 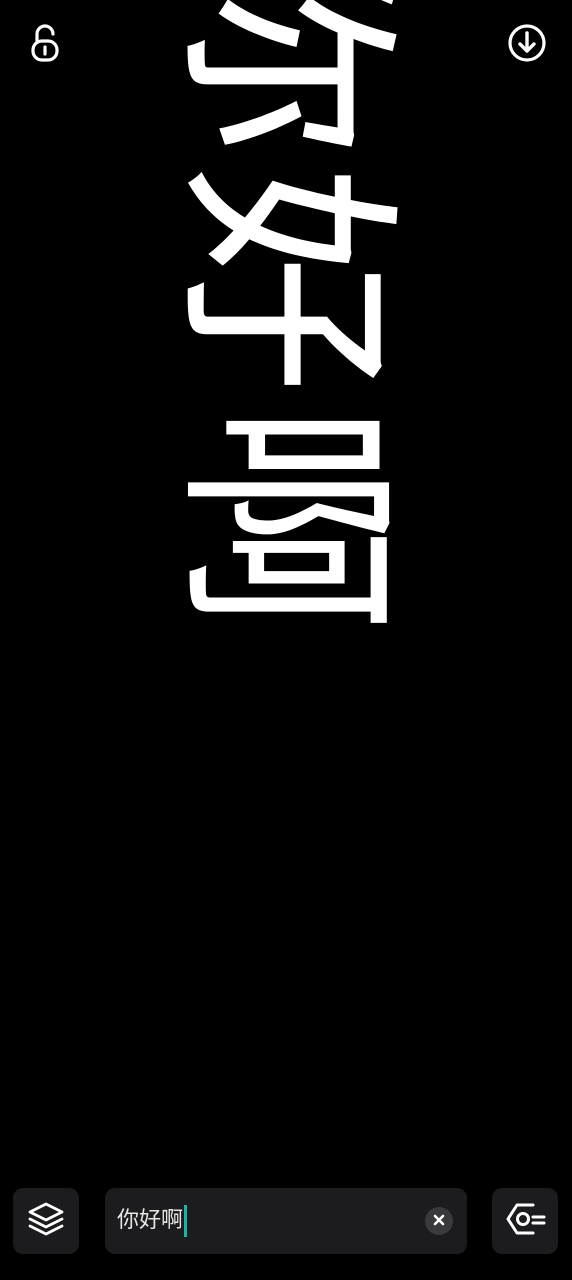 I want to click on lock-button, so click(x=45, y=45).